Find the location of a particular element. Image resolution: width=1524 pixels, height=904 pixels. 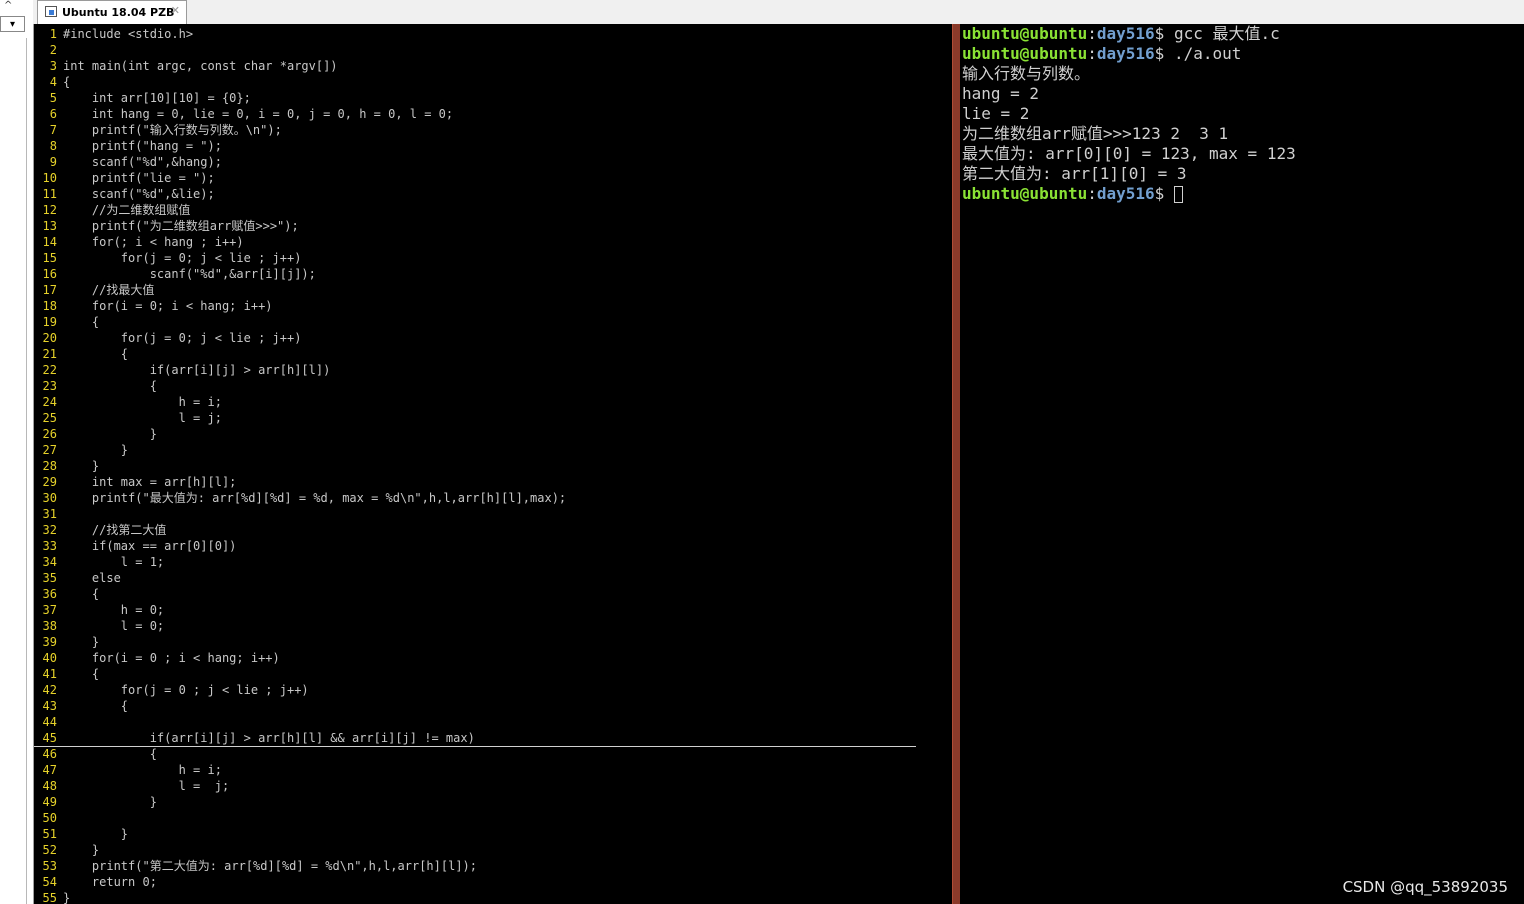

line-number: 39 is located at coordinates (49, 642).